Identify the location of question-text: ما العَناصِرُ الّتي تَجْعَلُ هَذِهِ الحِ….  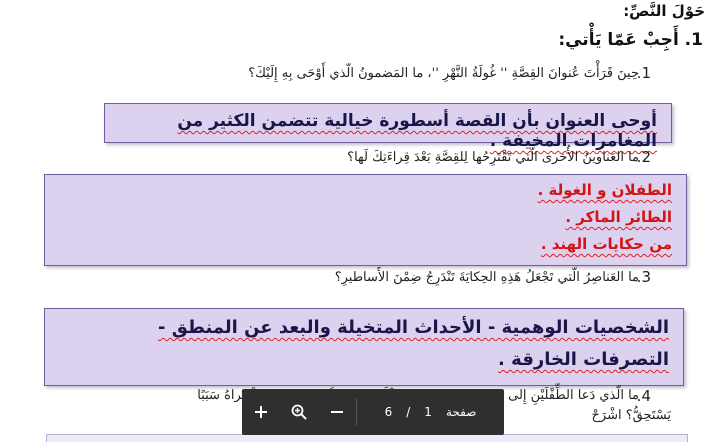
(486, 277).